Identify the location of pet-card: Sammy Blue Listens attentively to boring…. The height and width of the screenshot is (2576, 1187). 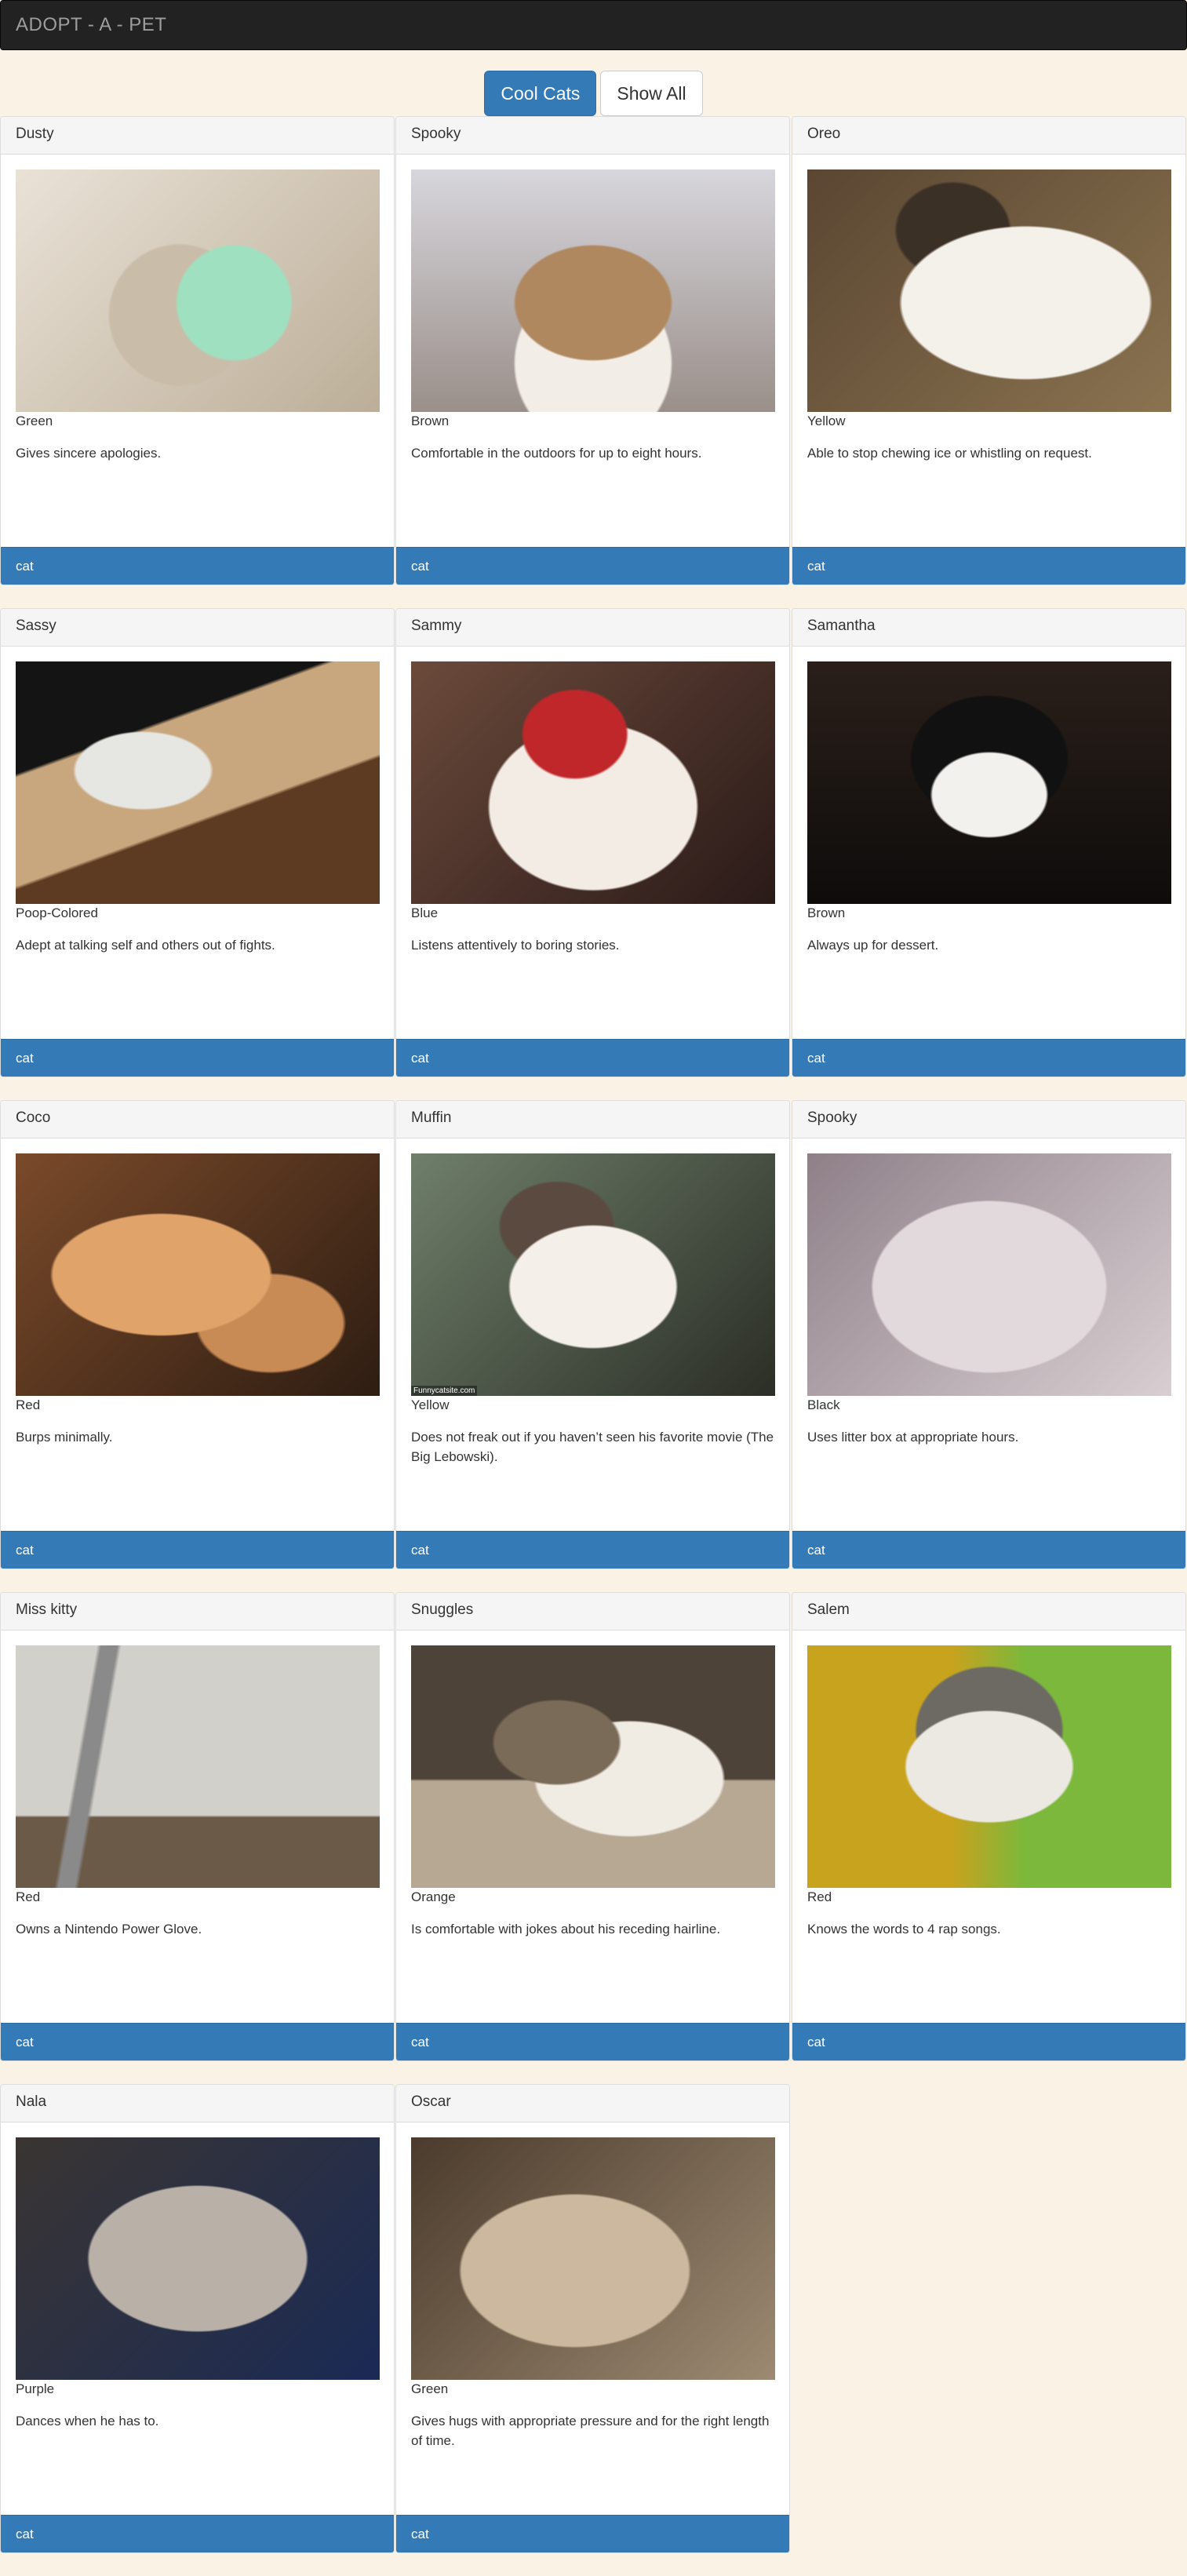
(592, 842).